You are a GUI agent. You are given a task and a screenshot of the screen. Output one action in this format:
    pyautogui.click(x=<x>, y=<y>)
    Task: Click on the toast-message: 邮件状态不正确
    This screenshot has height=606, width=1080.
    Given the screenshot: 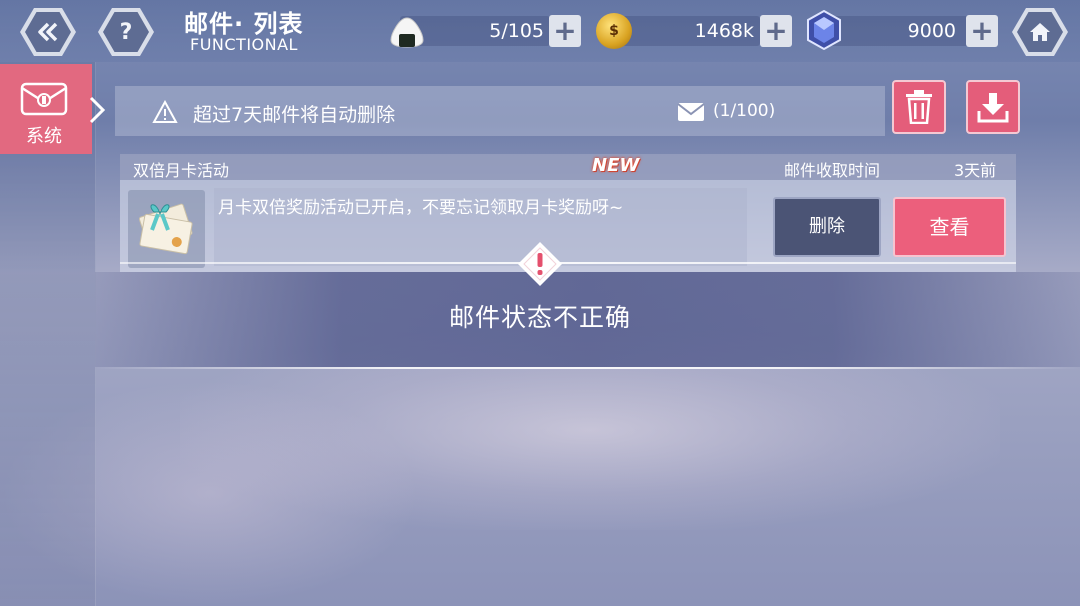 What is the action you would take?
    pyautogui.click(x=539, y=317)
    